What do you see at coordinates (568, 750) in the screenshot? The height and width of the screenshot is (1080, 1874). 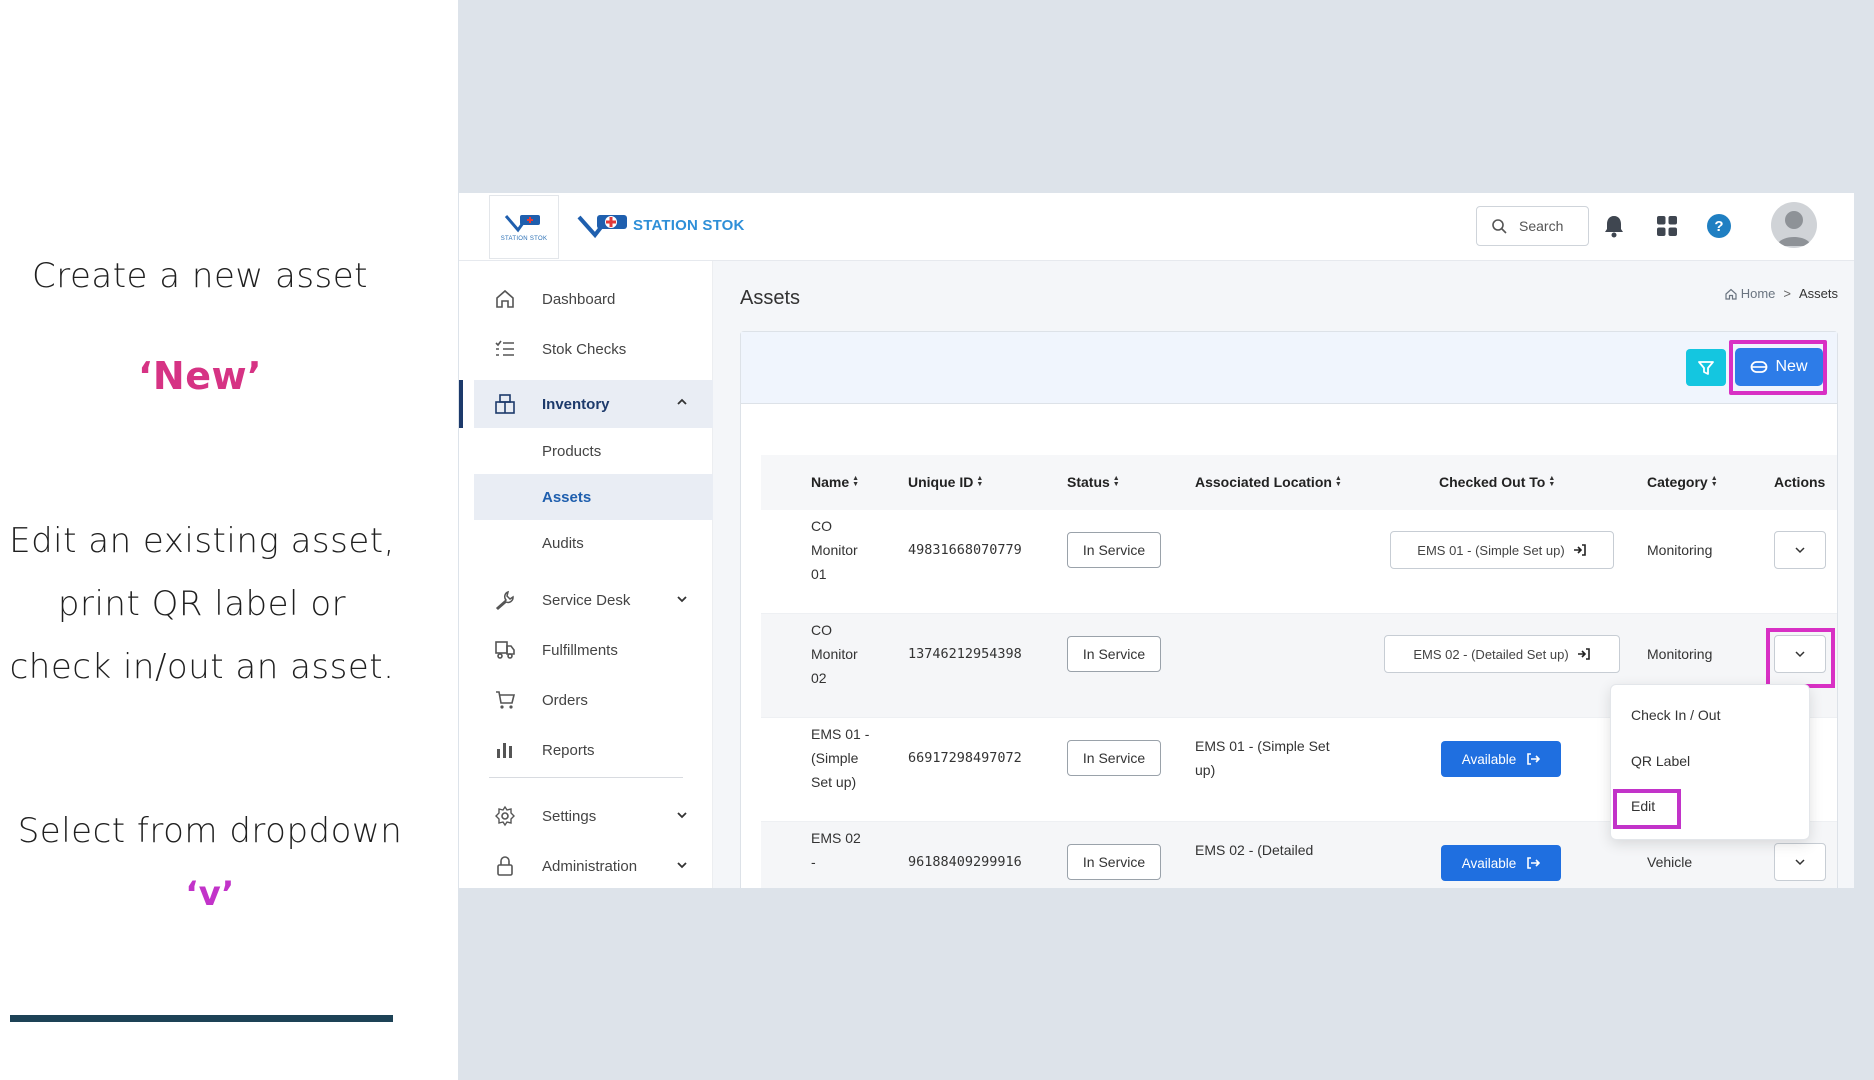 I see `sidebar-item-label: Reports` at bounding box center [568, 750].